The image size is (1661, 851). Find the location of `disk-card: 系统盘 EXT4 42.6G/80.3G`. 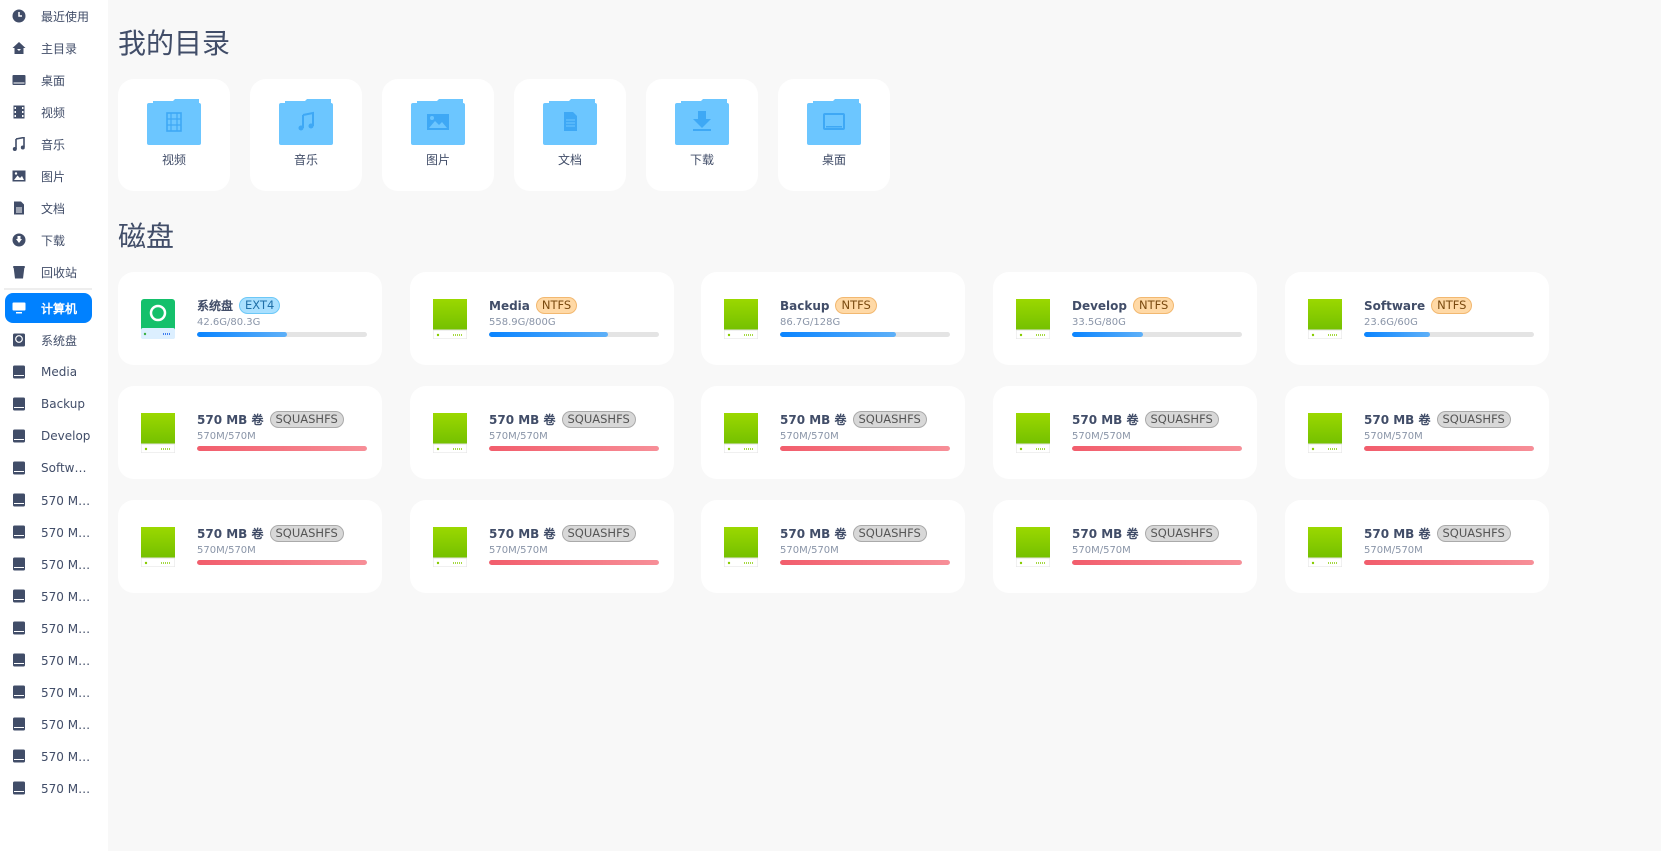

disk-card: 系统盘 EXT4 42.6G/80.3G is located at coordinates (250, 318).